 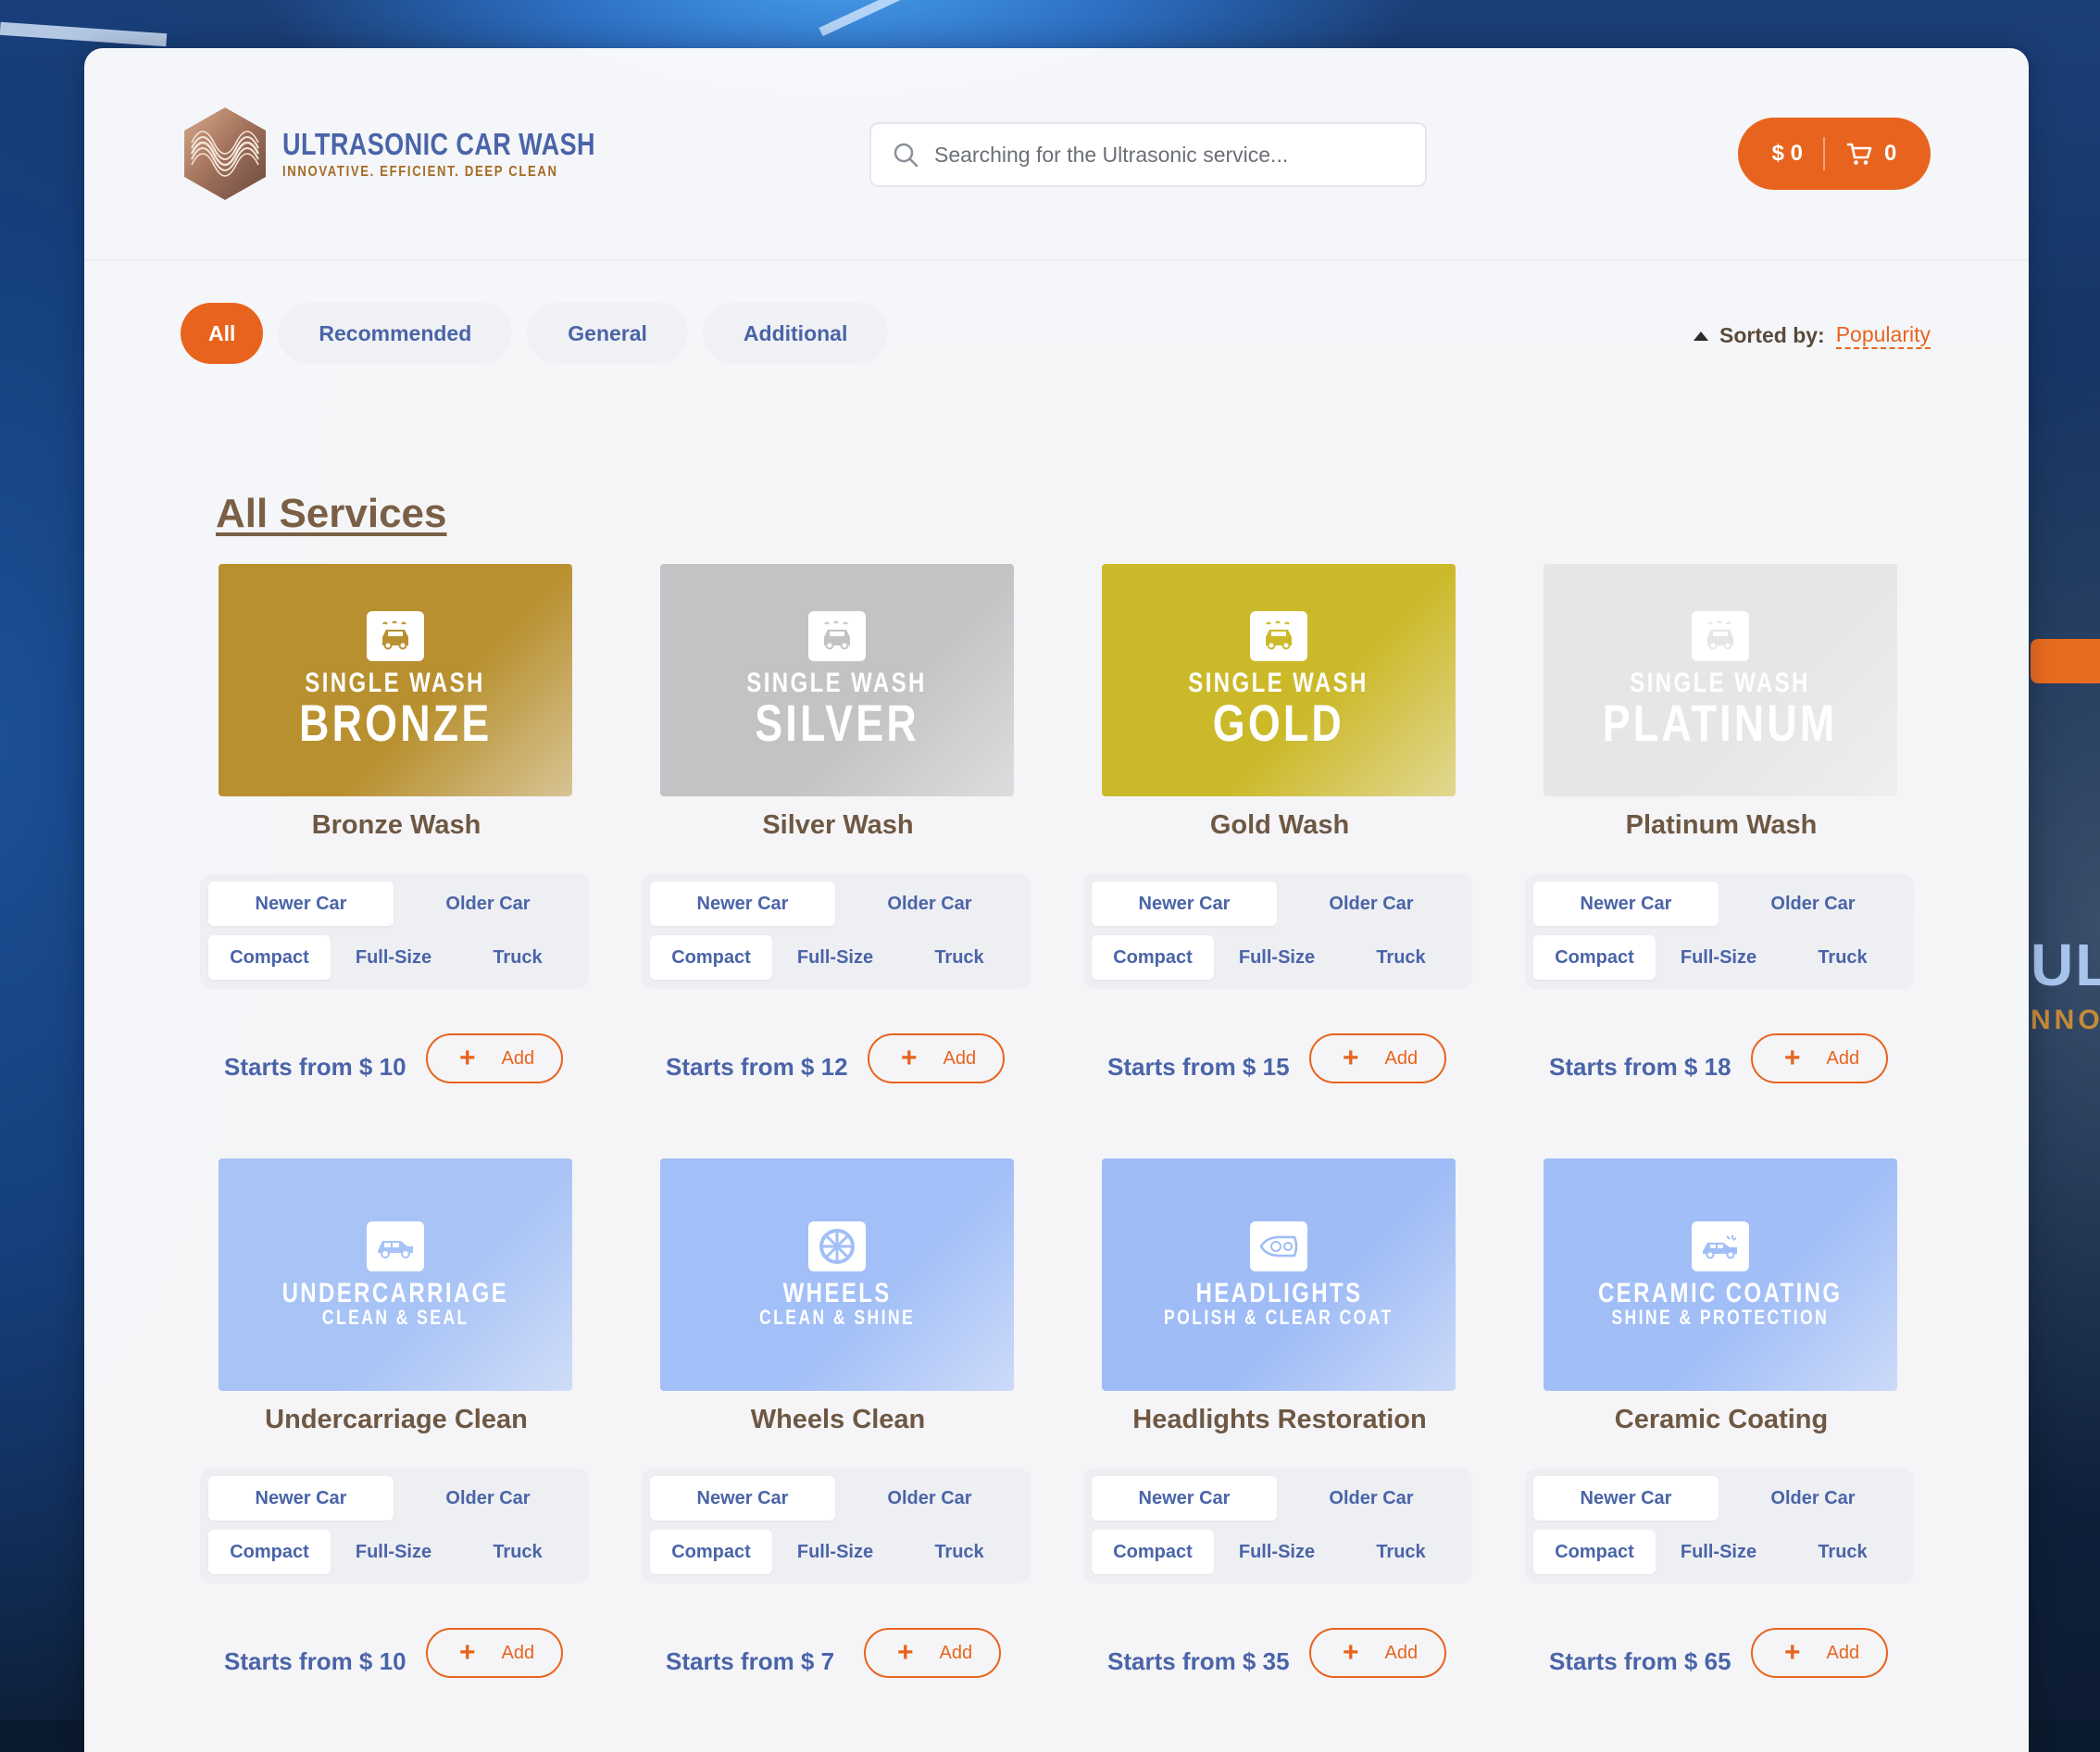 I want to click on service-image-subheading: GOLD, so click(x=1279, y=723).